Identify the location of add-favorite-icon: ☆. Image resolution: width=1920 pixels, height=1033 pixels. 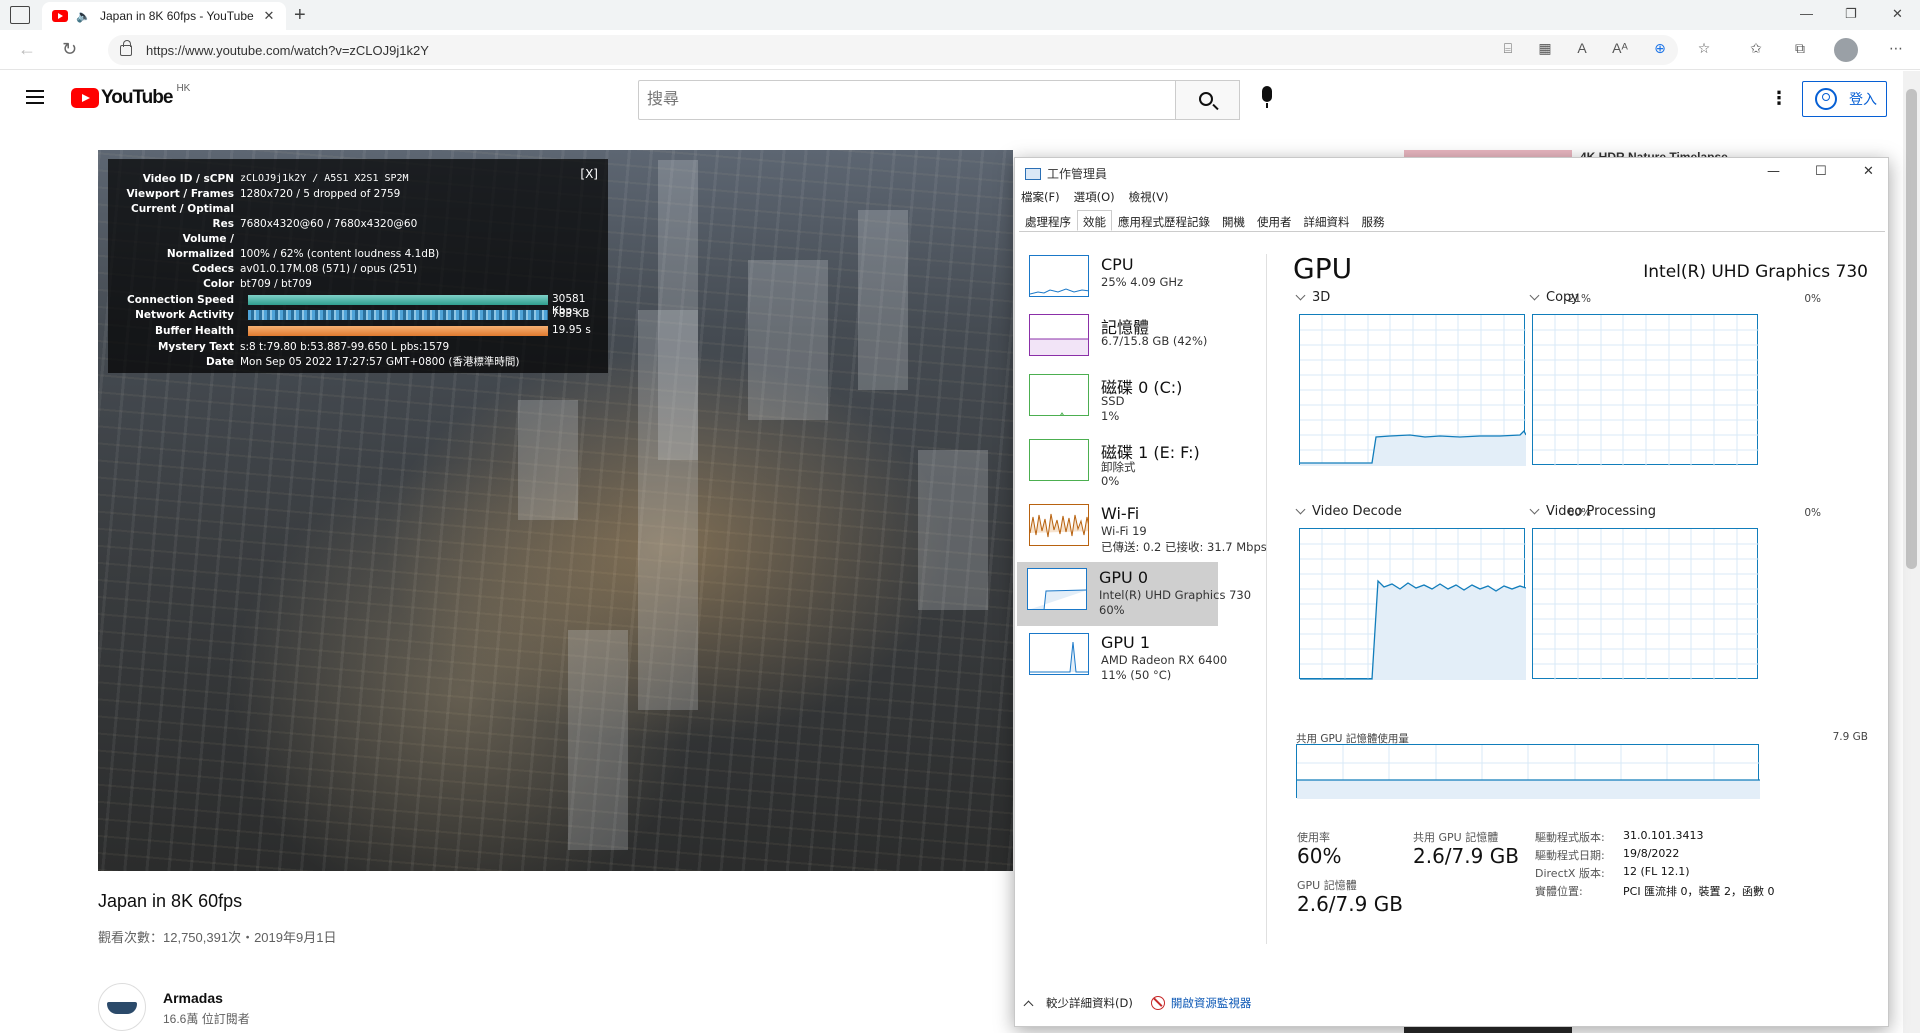
(1704, 50).